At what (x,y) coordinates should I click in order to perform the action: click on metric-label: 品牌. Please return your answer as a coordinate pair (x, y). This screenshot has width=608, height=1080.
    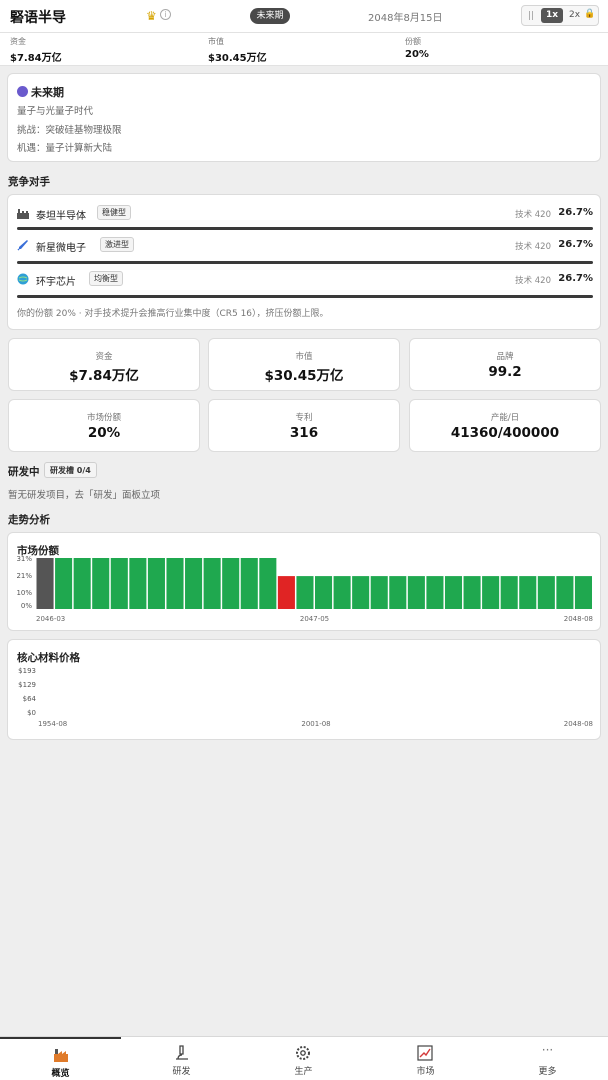
    Looking at the image, I should click on (505, 357).